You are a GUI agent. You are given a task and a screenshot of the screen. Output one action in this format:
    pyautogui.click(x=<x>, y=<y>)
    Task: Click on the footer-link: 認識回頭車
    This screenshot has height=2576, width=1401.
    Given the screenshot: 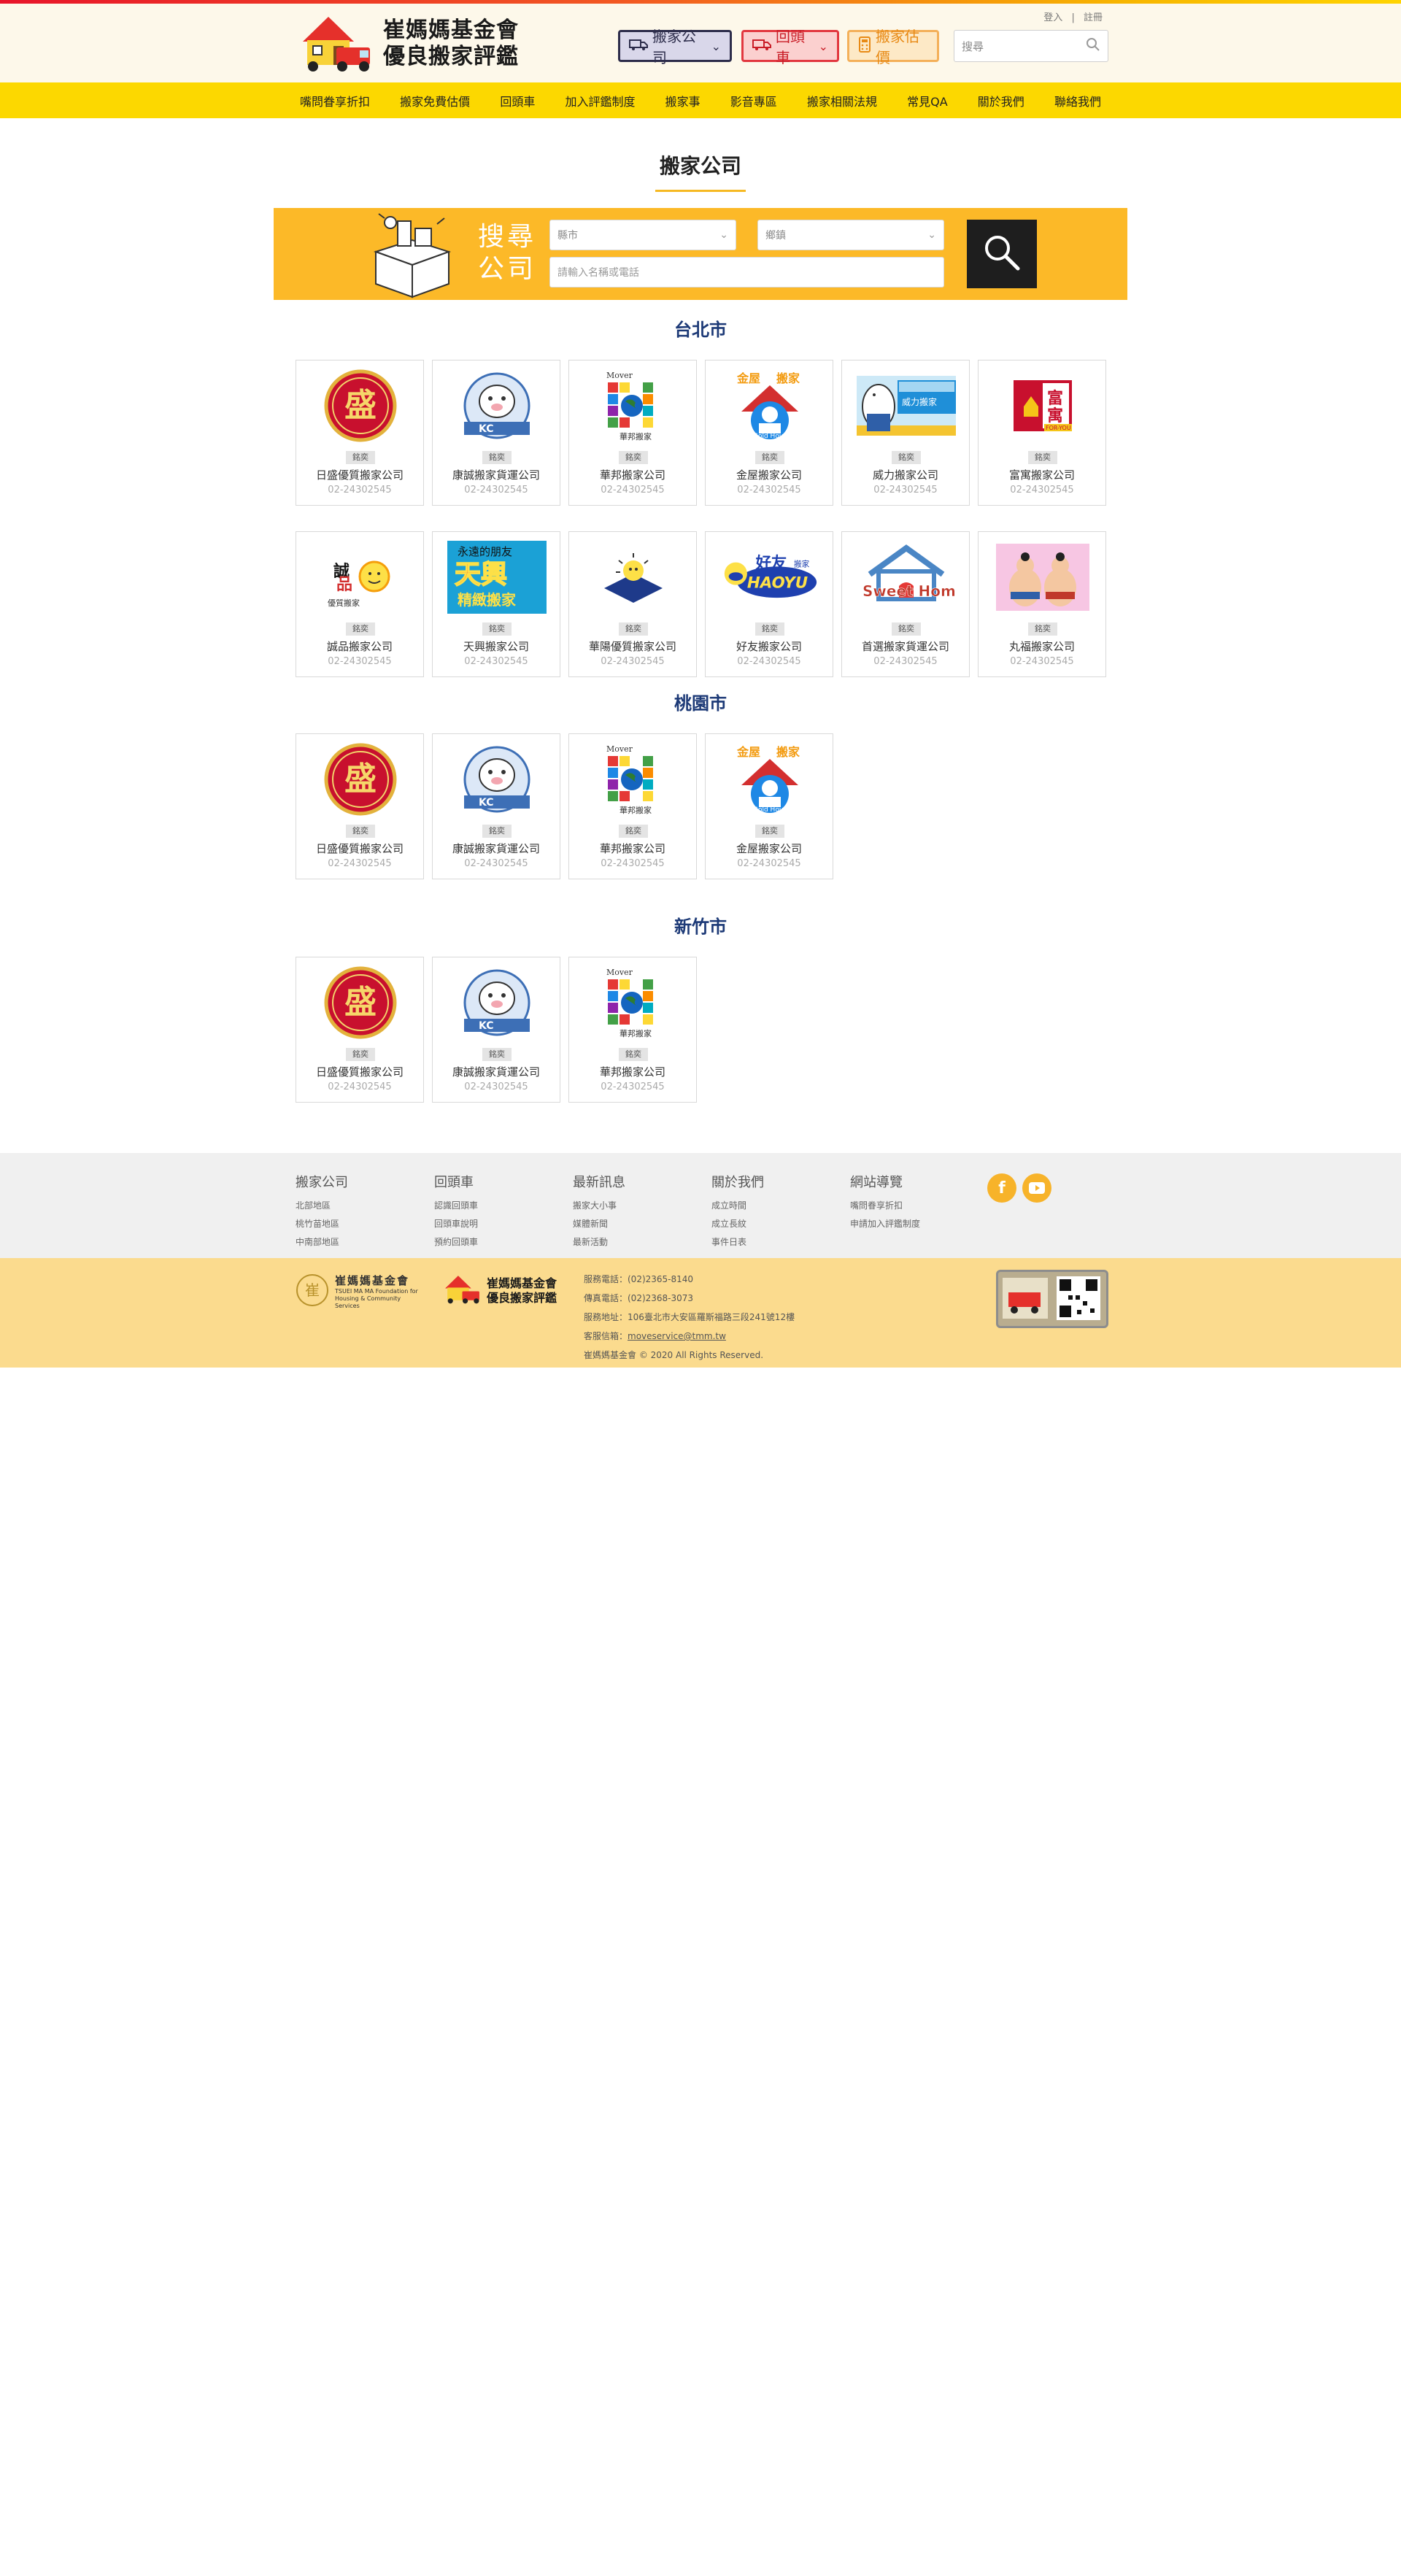 What is the action you would take?
    pyautogui.click(x=456, y=1206)
    